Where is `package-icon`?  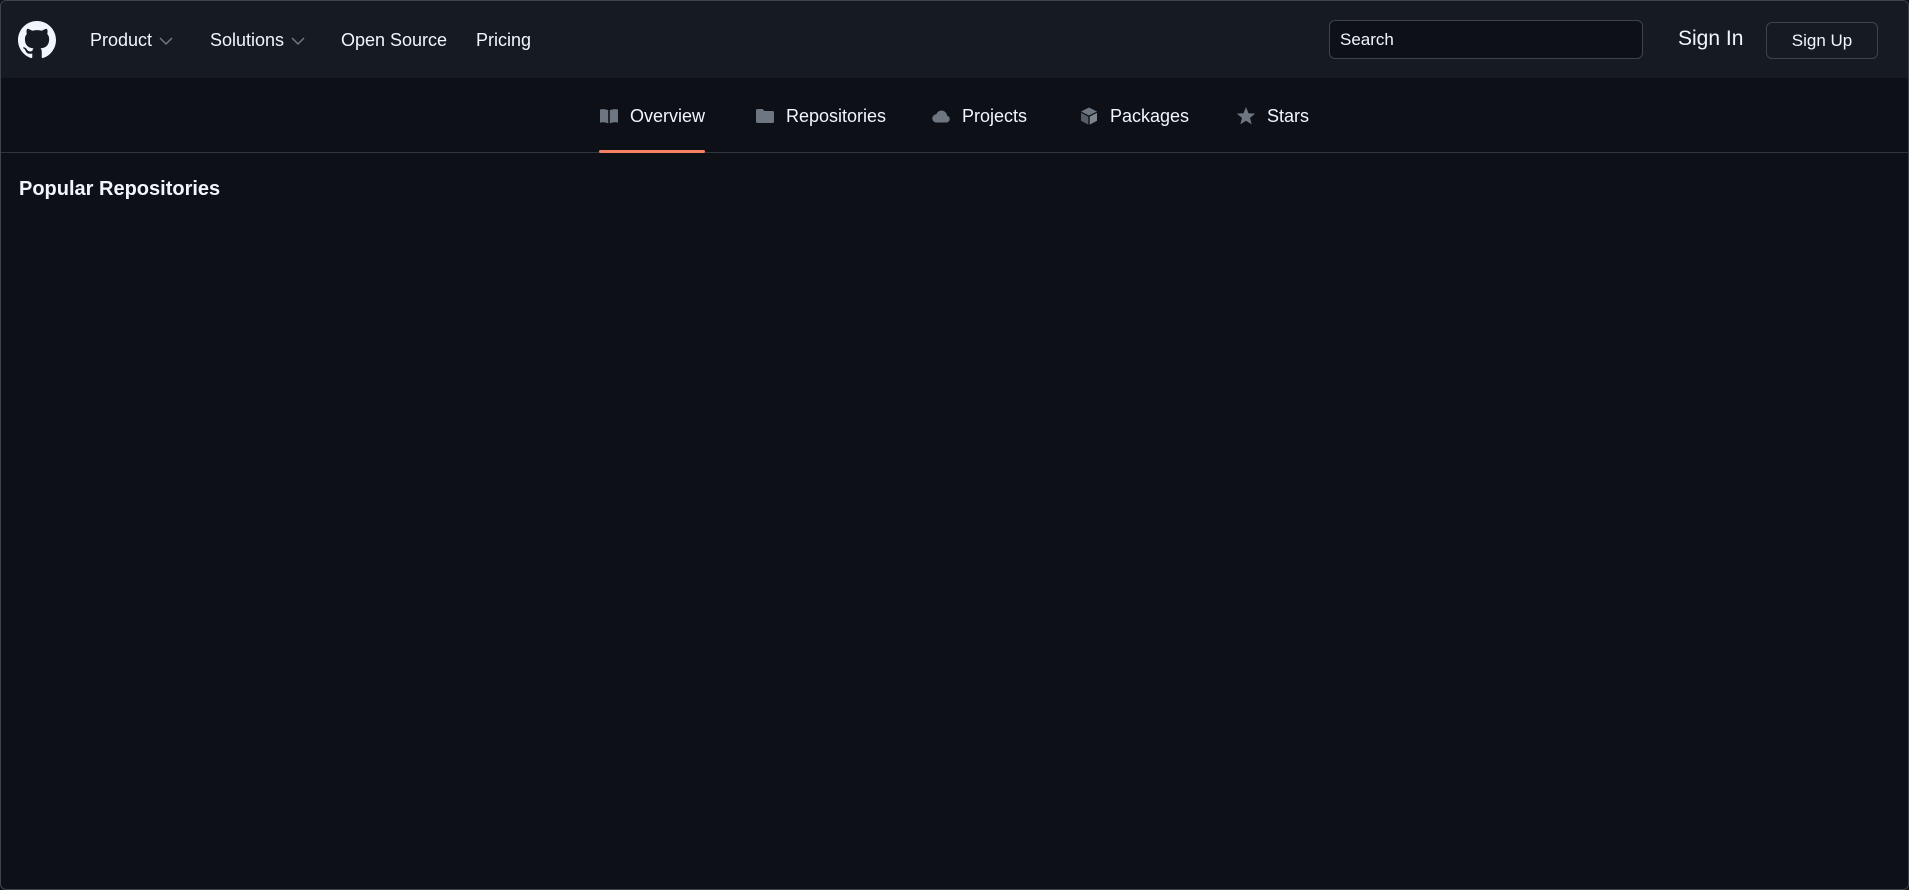
package-icon is located at coordinates (1089, 116).